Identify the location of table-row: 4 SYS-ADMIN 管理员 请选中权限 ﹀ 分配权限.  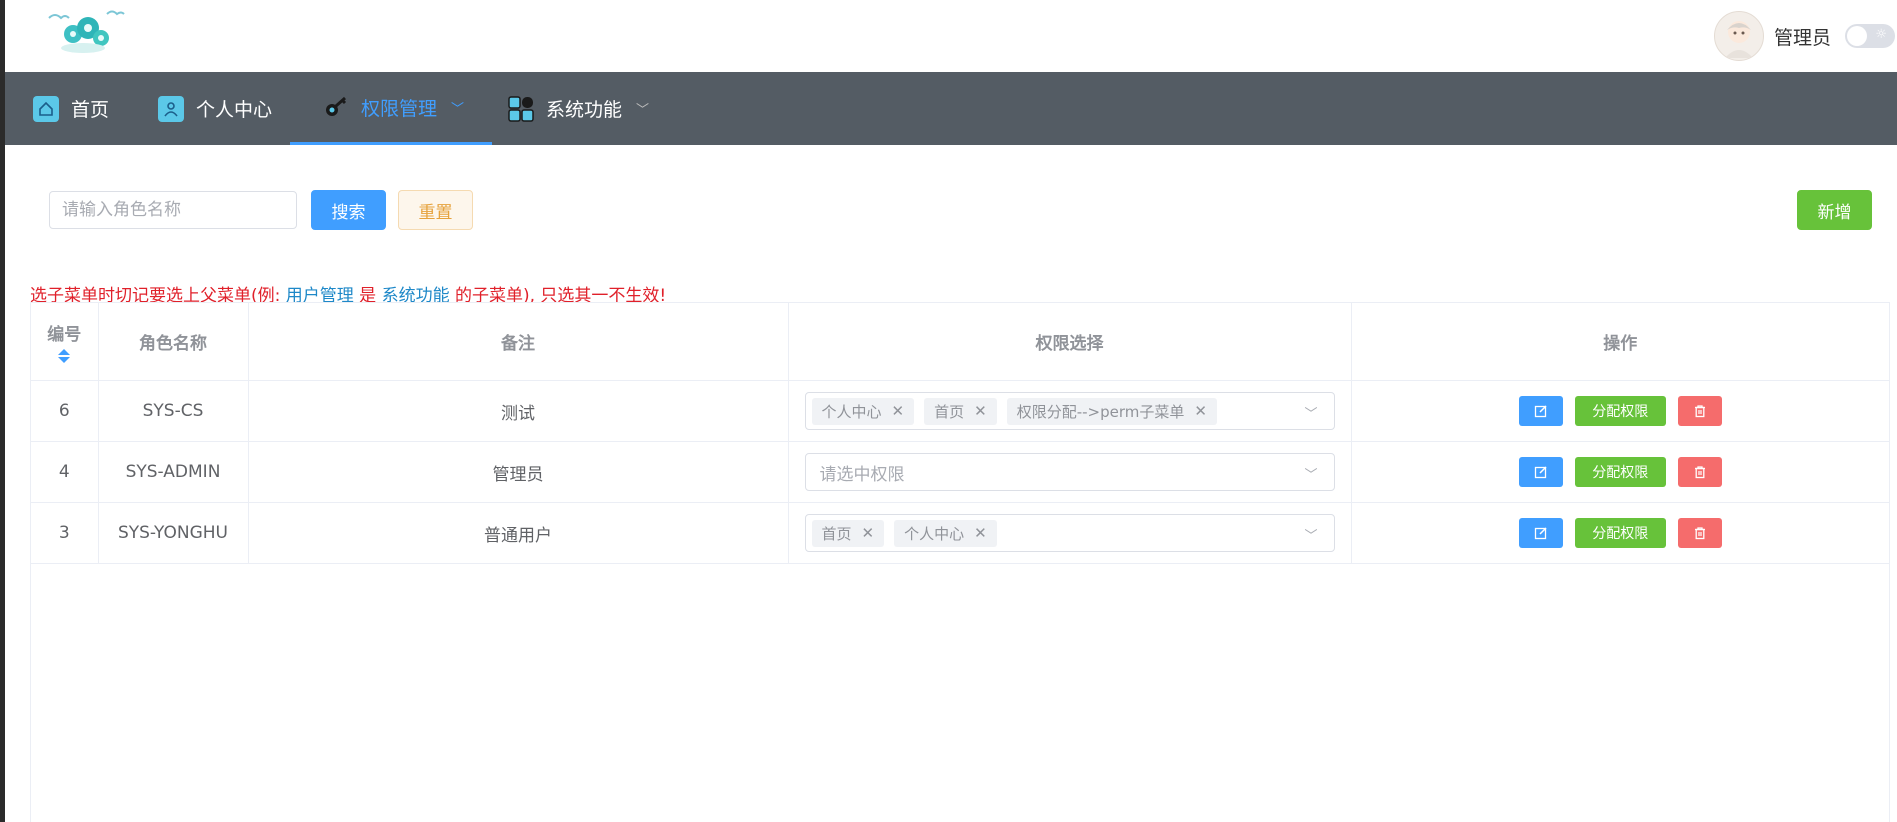
(960, 472).